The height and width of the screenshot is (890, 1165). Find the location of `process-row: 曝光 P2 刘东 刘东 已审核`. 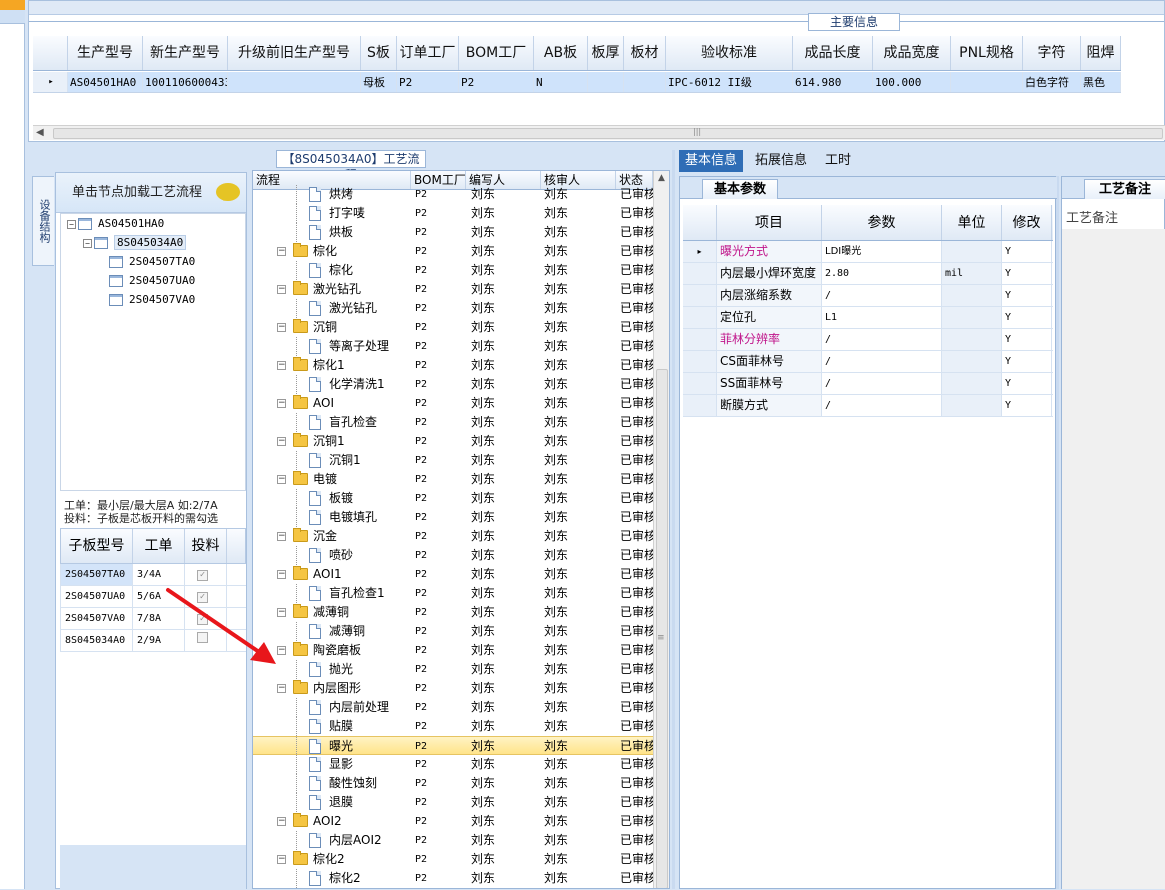

process-row: 曝光 P2 刘东 刘东 已审核 is located at coordinates (453, 746).